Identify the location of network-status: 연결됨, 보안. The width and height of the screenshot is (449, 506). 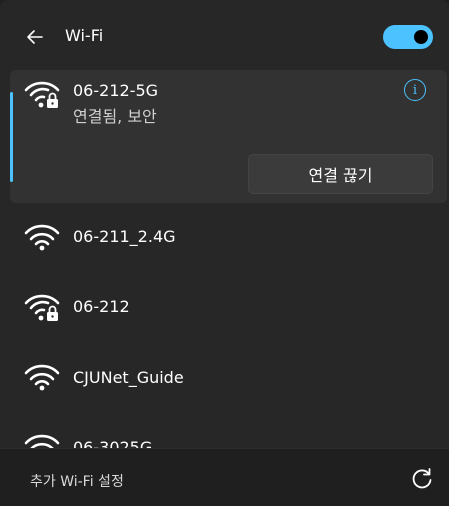
(115, 116).